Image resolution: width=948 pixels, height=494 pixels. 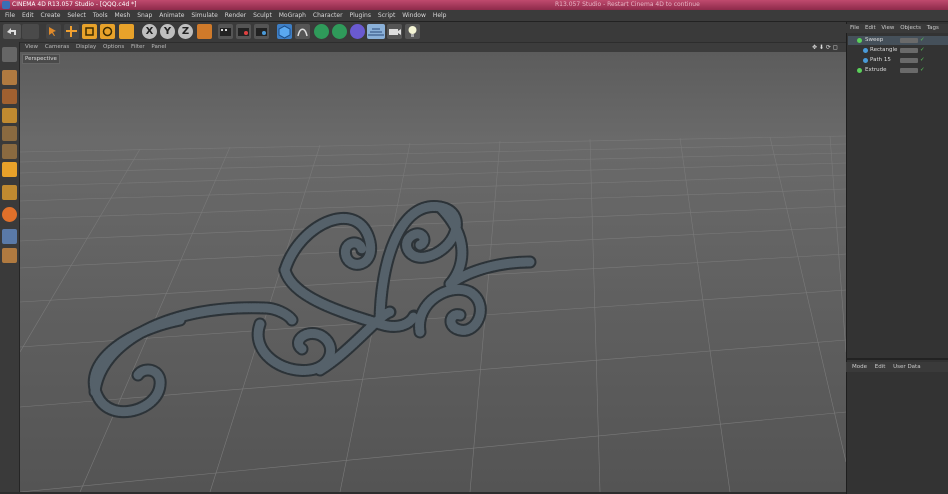 What do you see at coordinates (158, 47) in the screenshot?
I see `viewport-menu-panel: Panel` at bounding box center [158, 47].